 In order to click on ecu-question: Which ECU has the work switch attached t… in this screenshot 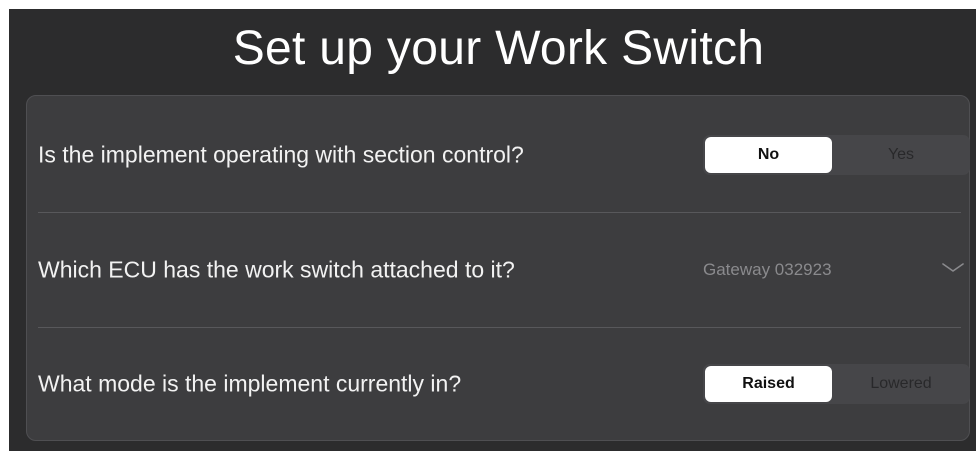, I will do `click(276, 269)`.